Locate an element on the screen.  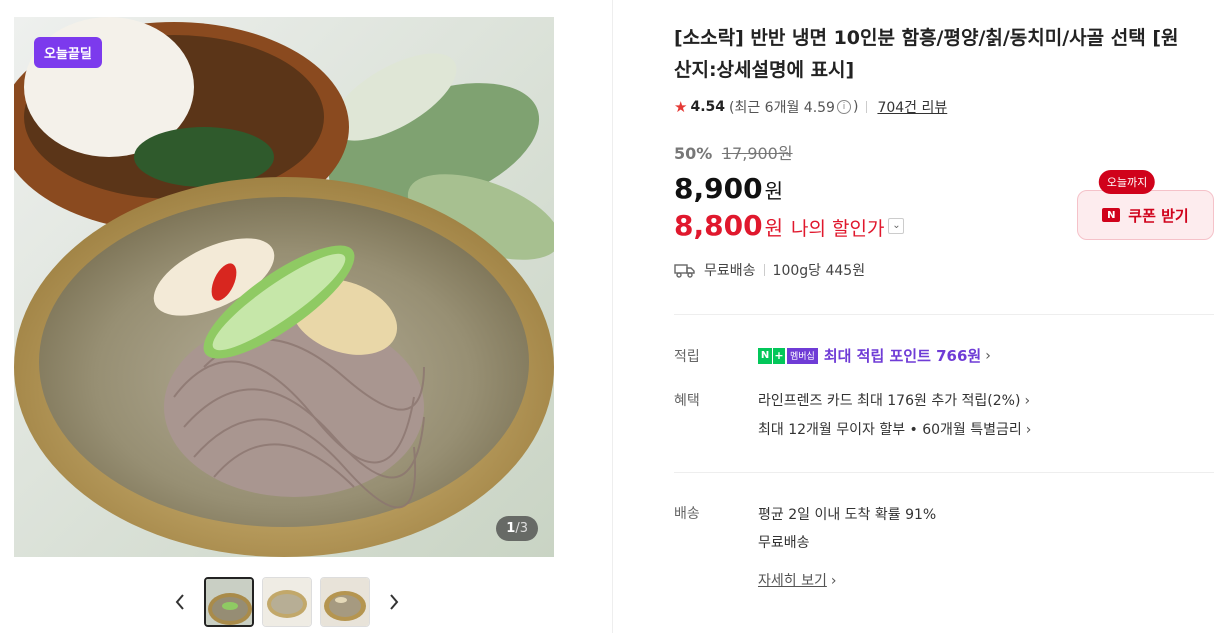
get-coupon-button: N 쿠폰 받기 is located at coordinates (1145, 215).